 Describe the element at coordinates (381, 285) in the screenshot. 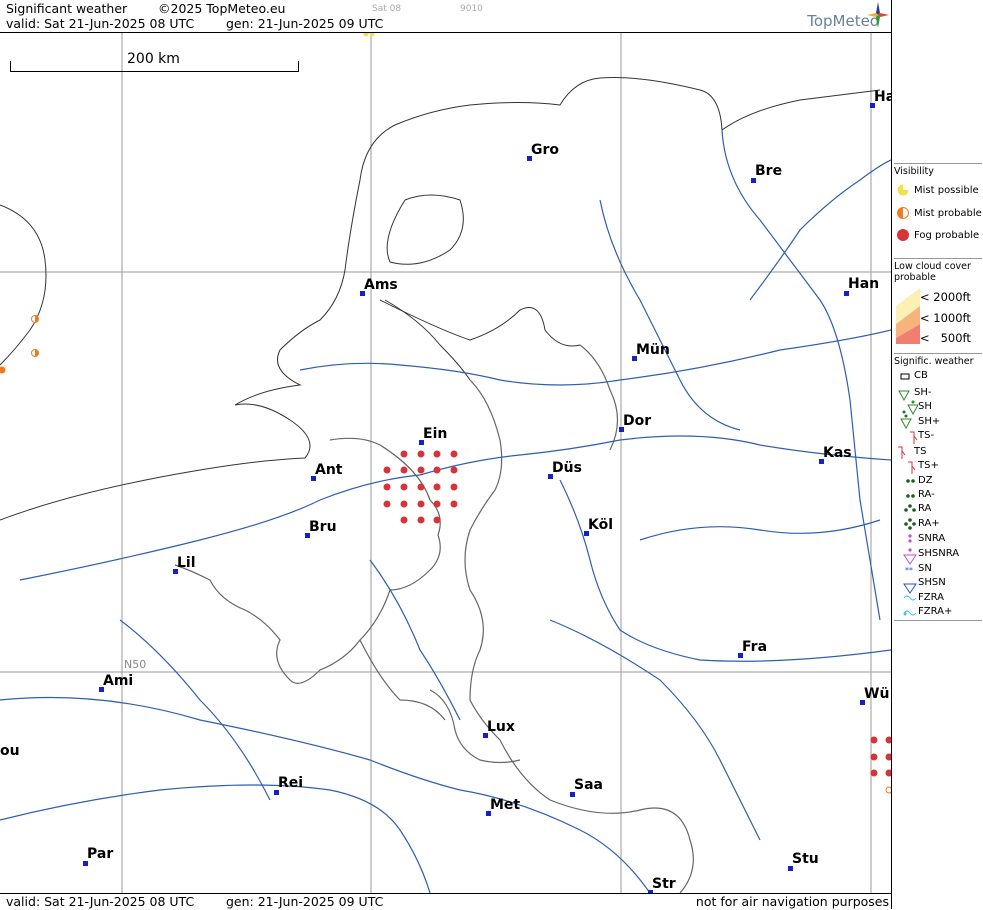

I see `city-label: Ams` at that location.